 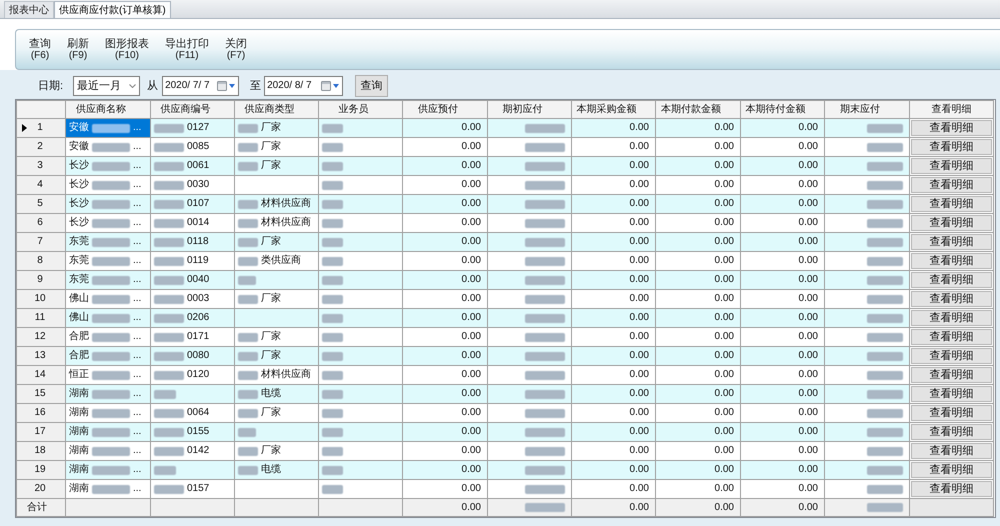 What do you see at coordinates (236, 50) in the screenshot?
I see `toolbar-button: 关闭 (F7)` at bounding box center [236, 50].